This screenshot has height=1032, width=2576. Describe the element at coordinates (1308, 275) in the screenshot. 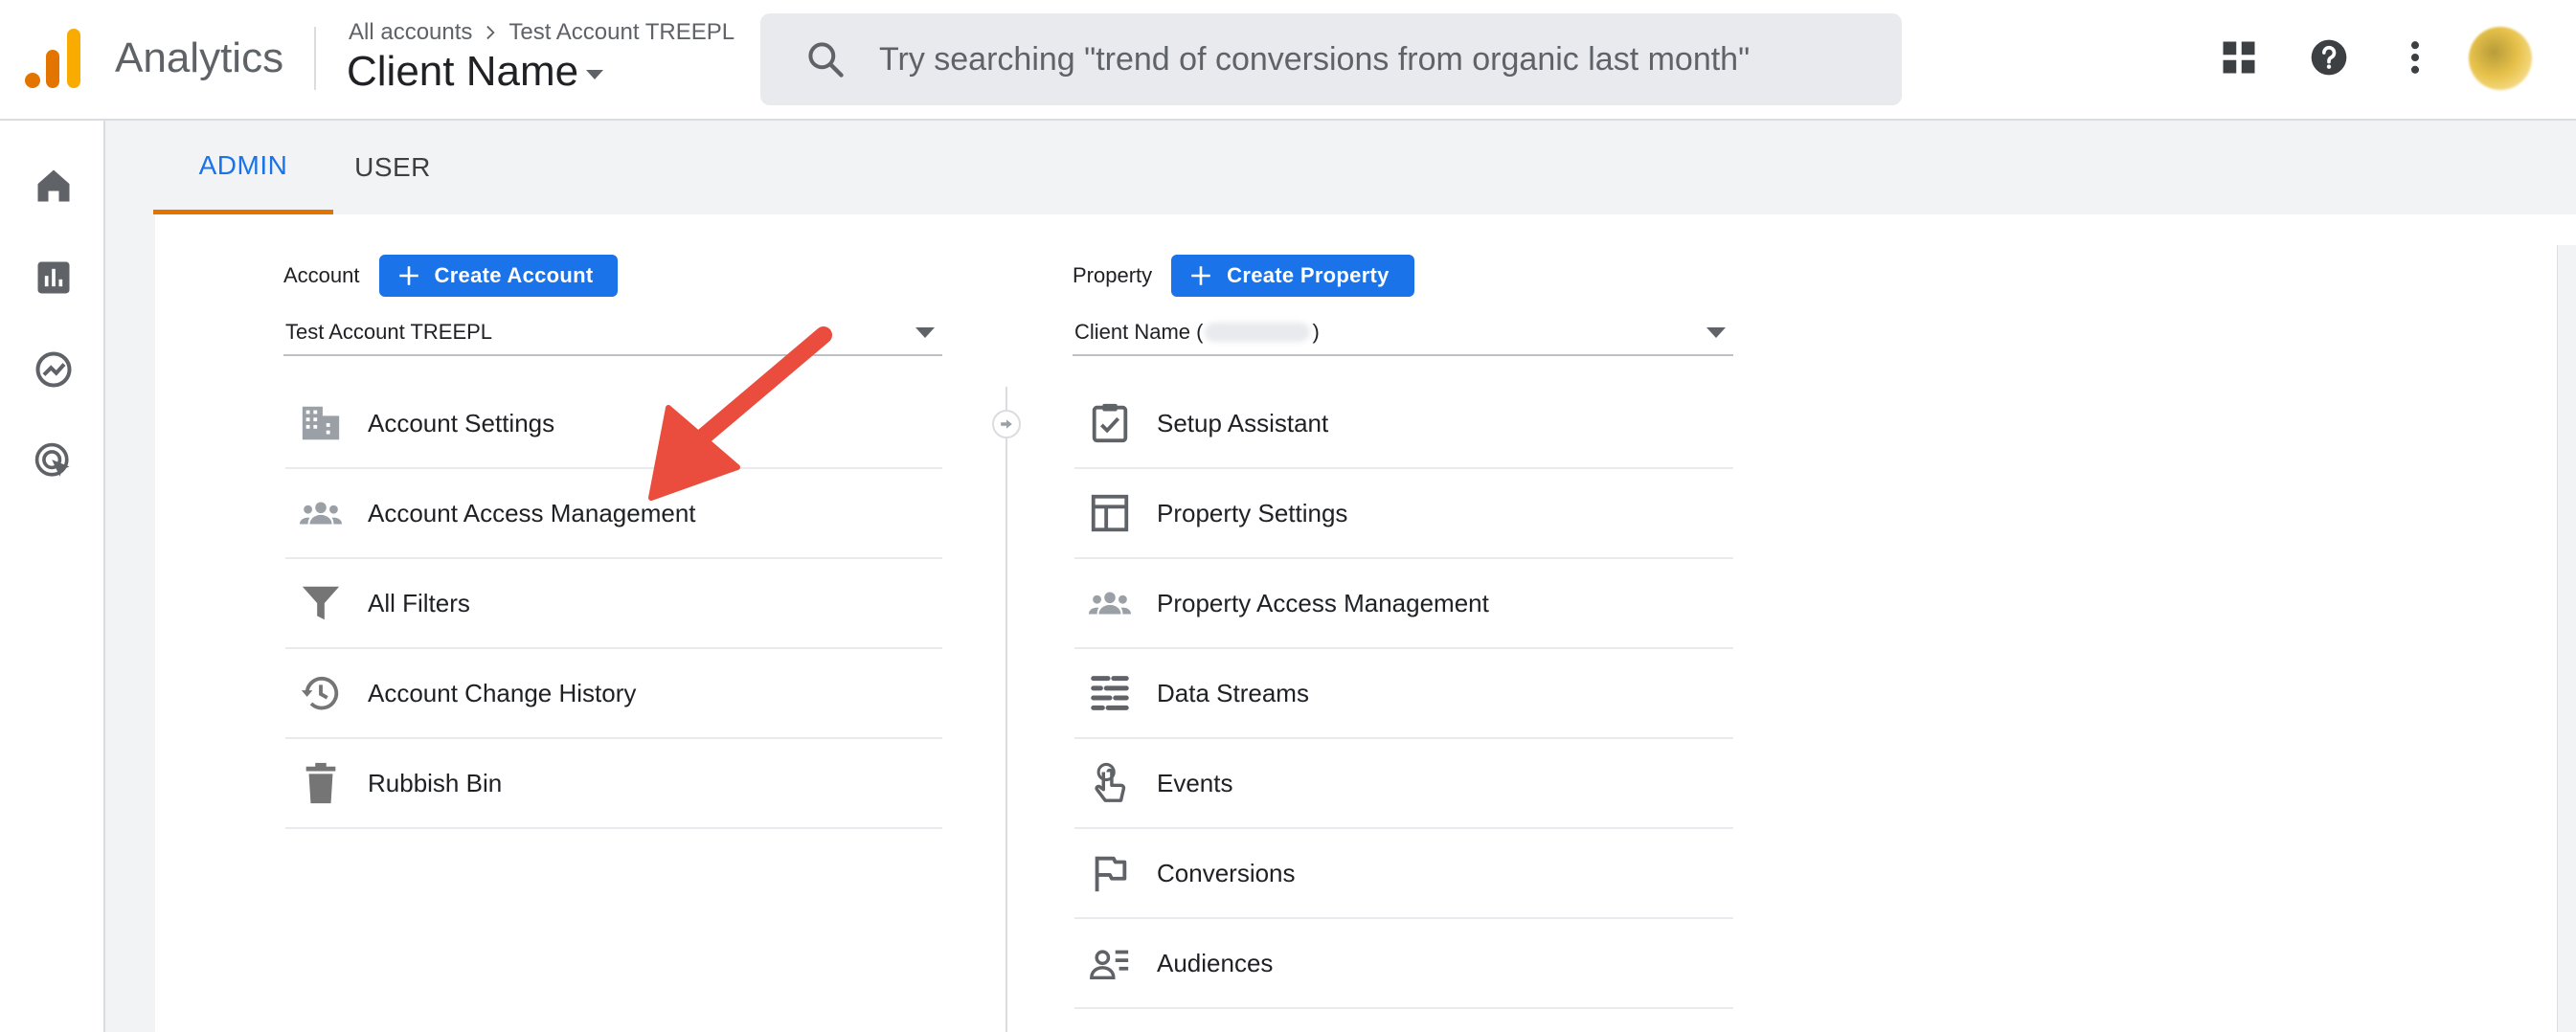

I see `create-property-label: Create Property` at that location.